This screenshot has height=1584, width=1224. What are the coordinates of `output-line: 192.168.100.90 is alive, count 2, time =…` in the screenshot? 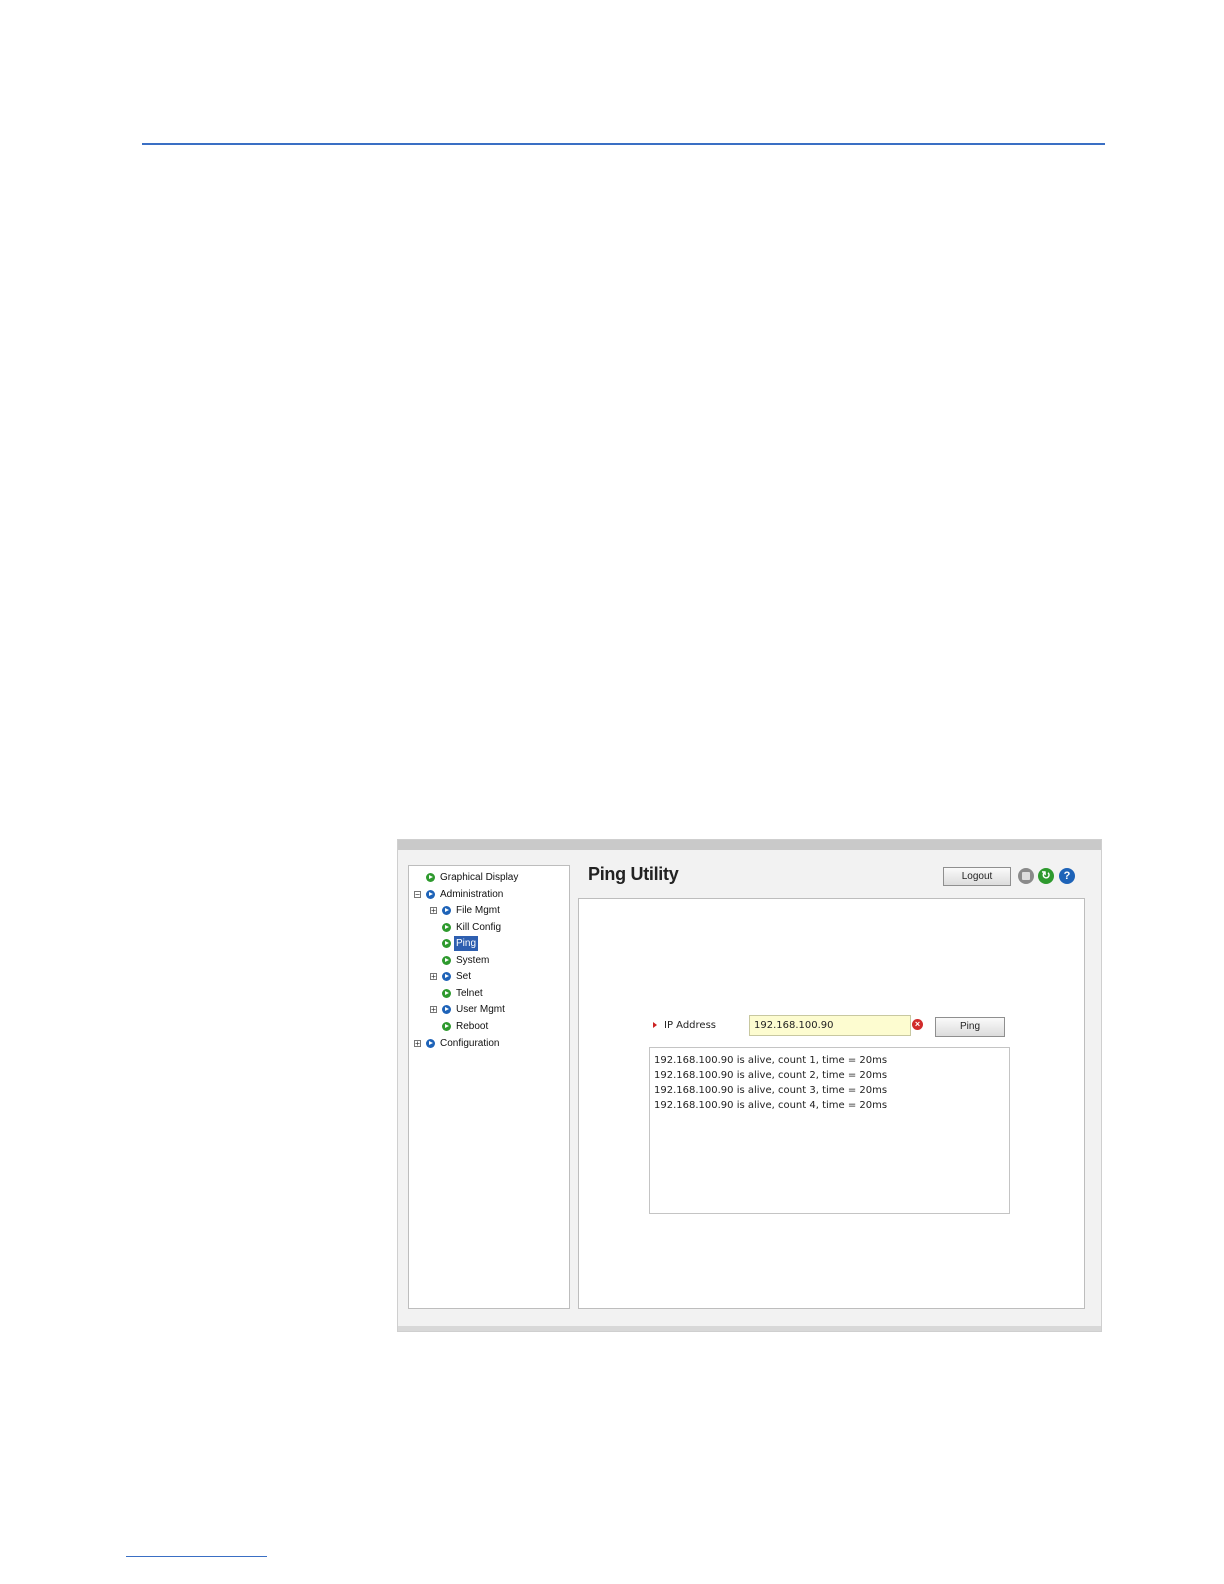 It's located at (771, 1075).